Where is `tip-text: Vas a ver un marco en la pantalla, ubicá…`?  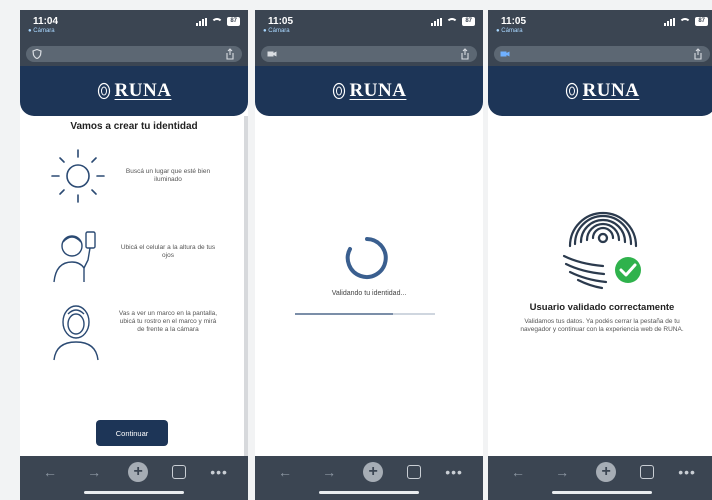 tip-text: Vas a ver un marco en la pantalla, ubicá… is located at coordinates (168, 321).